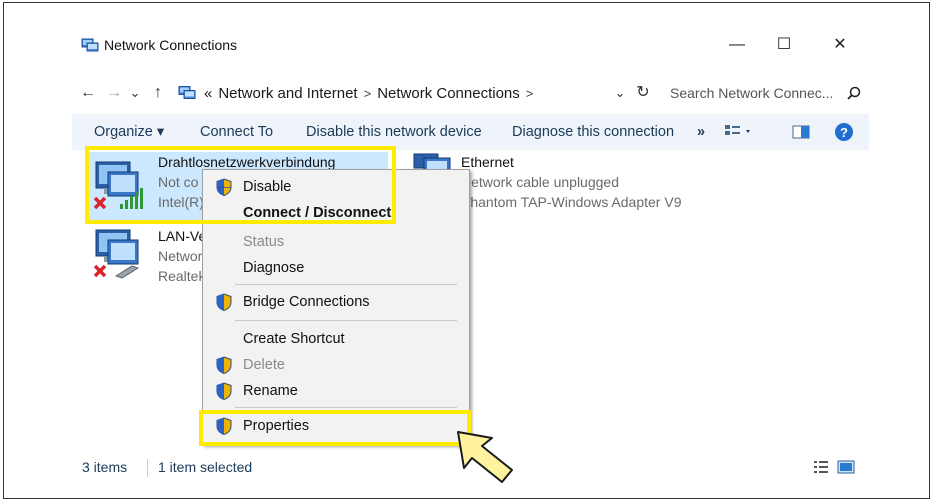 Image resolution: width=935 pixels, height=502 pixels. Describe the element at coordinates (121, 254) in the screenshot. I see `lan-adapter-icon` at that location.